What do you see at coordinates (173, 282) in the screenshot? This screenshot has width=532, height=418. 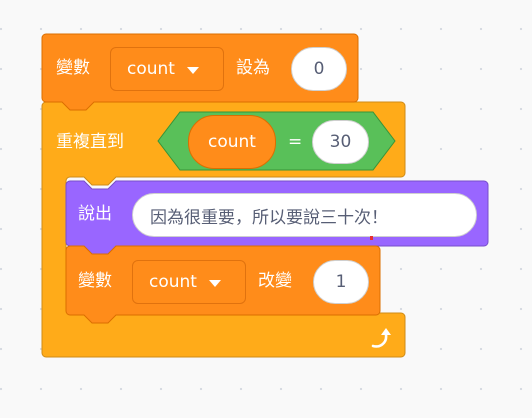 I see `change-variable-dropdown-value: count` at bounding box center [173, 282].